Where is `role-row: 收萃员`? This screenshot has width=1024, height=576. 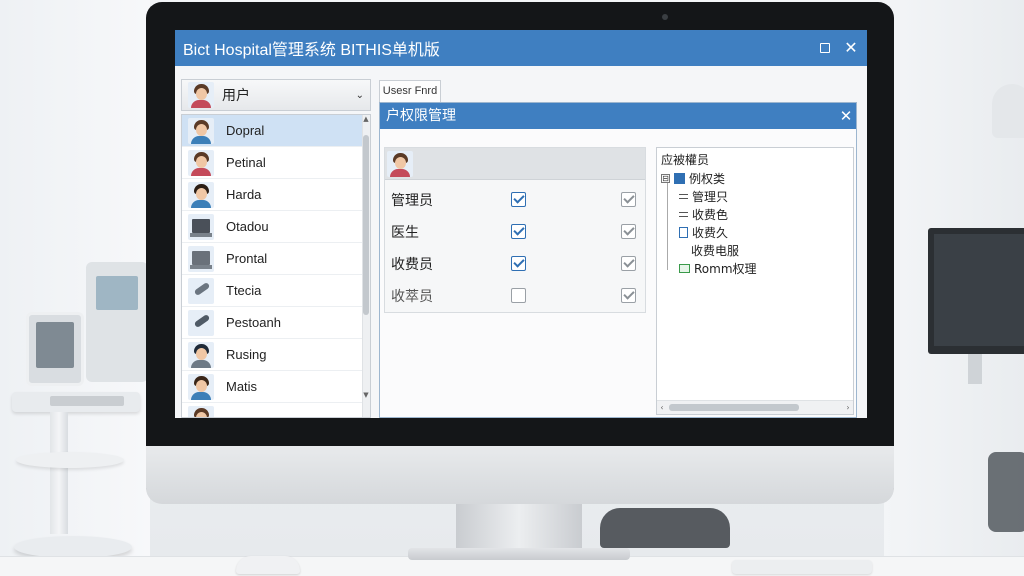 role-row: 收萃员 is located at coordinates (515, 296).